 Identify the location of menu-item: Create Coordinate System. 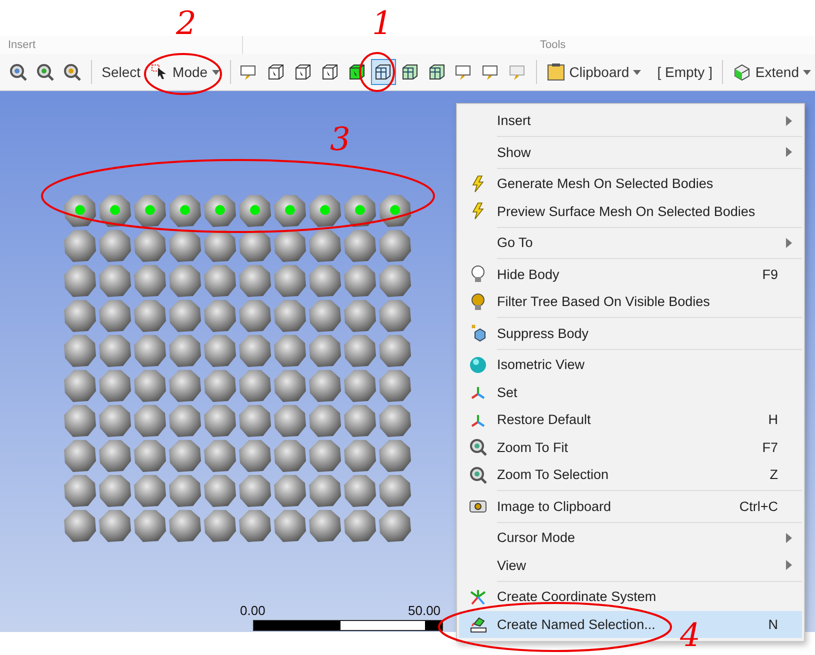
(630, 596).